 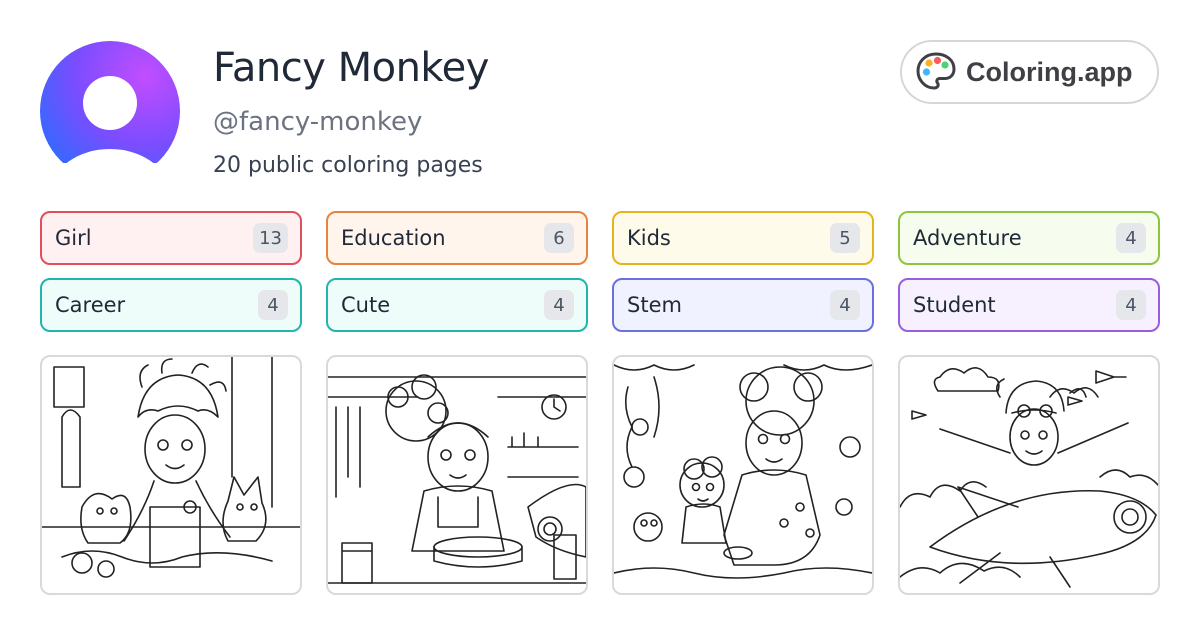 I want to click on coloring-page-thumbnail-girl-in-workshop, so click(x=457, y=475).